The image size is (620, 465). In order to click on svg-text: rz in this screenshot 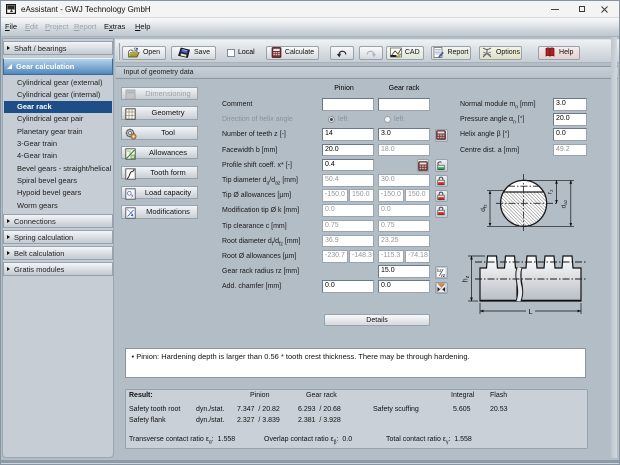, I will do `click(551, 191)`.